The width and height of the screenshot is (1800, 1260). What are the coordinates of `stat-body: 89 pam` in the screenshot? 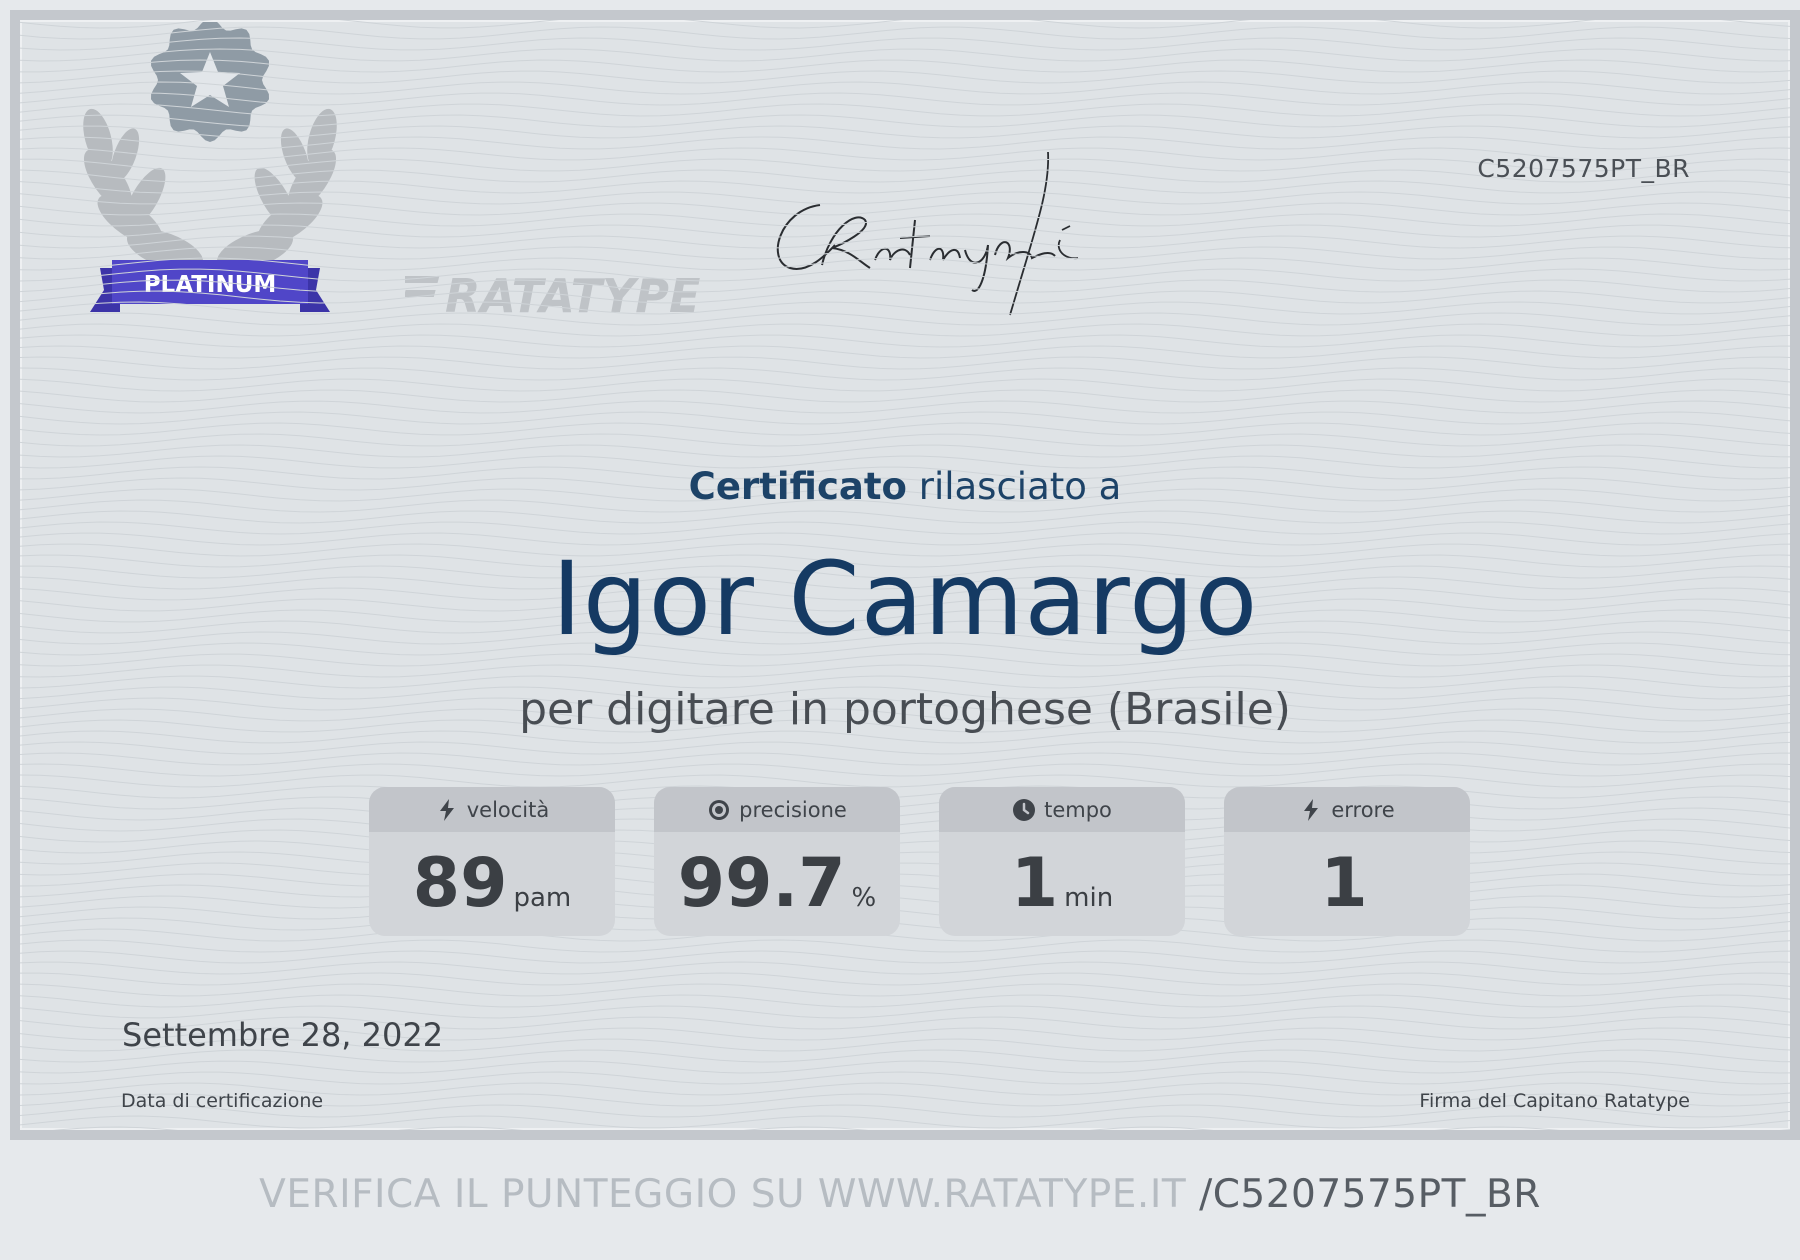 It's located at (492, 884).